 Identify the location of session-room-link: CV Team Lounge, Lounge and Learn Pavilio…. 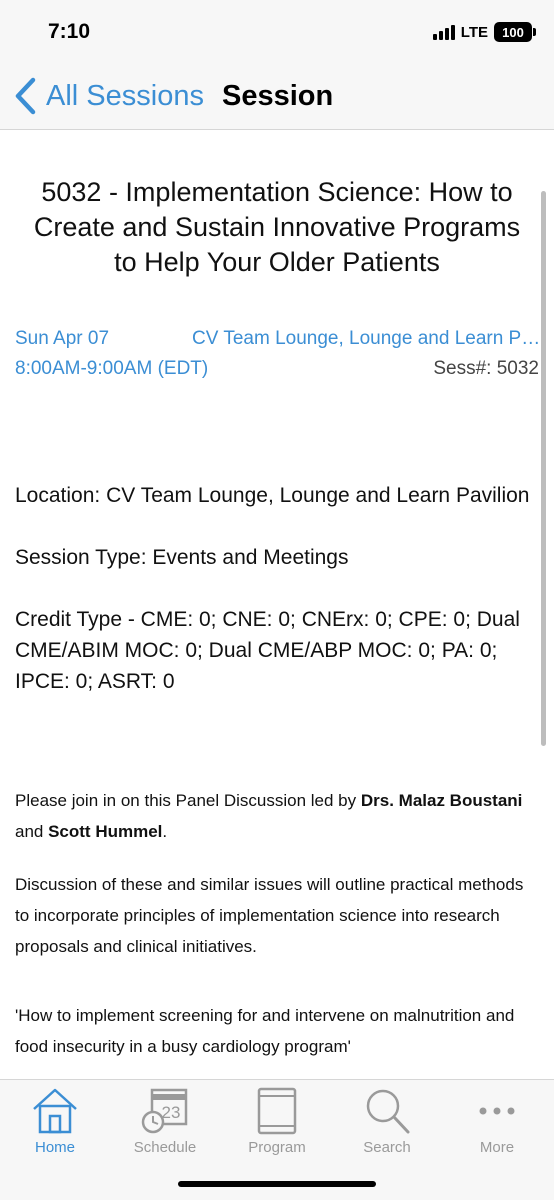
(367, 339).